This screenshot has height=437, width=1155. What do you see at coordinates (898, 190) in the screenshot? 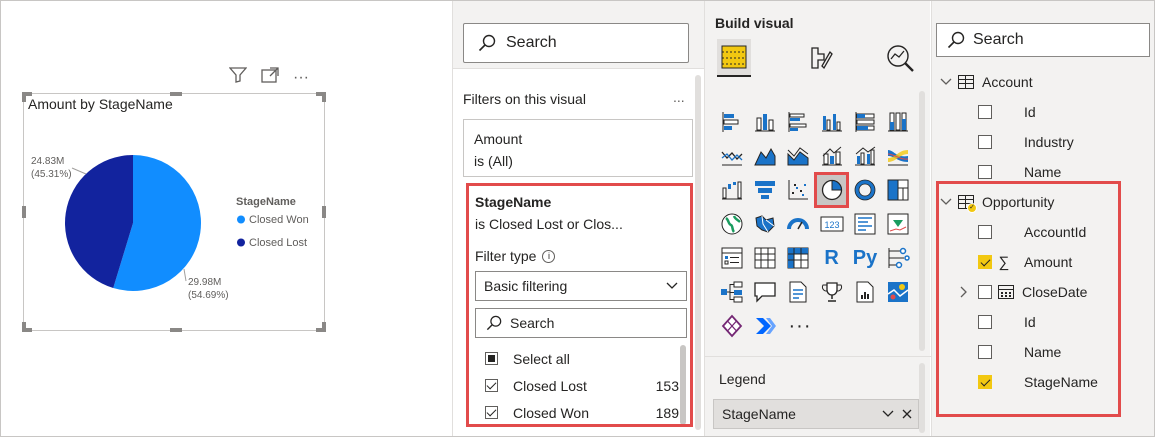
I see `treemap-icon` at bounding box center [898, 190].